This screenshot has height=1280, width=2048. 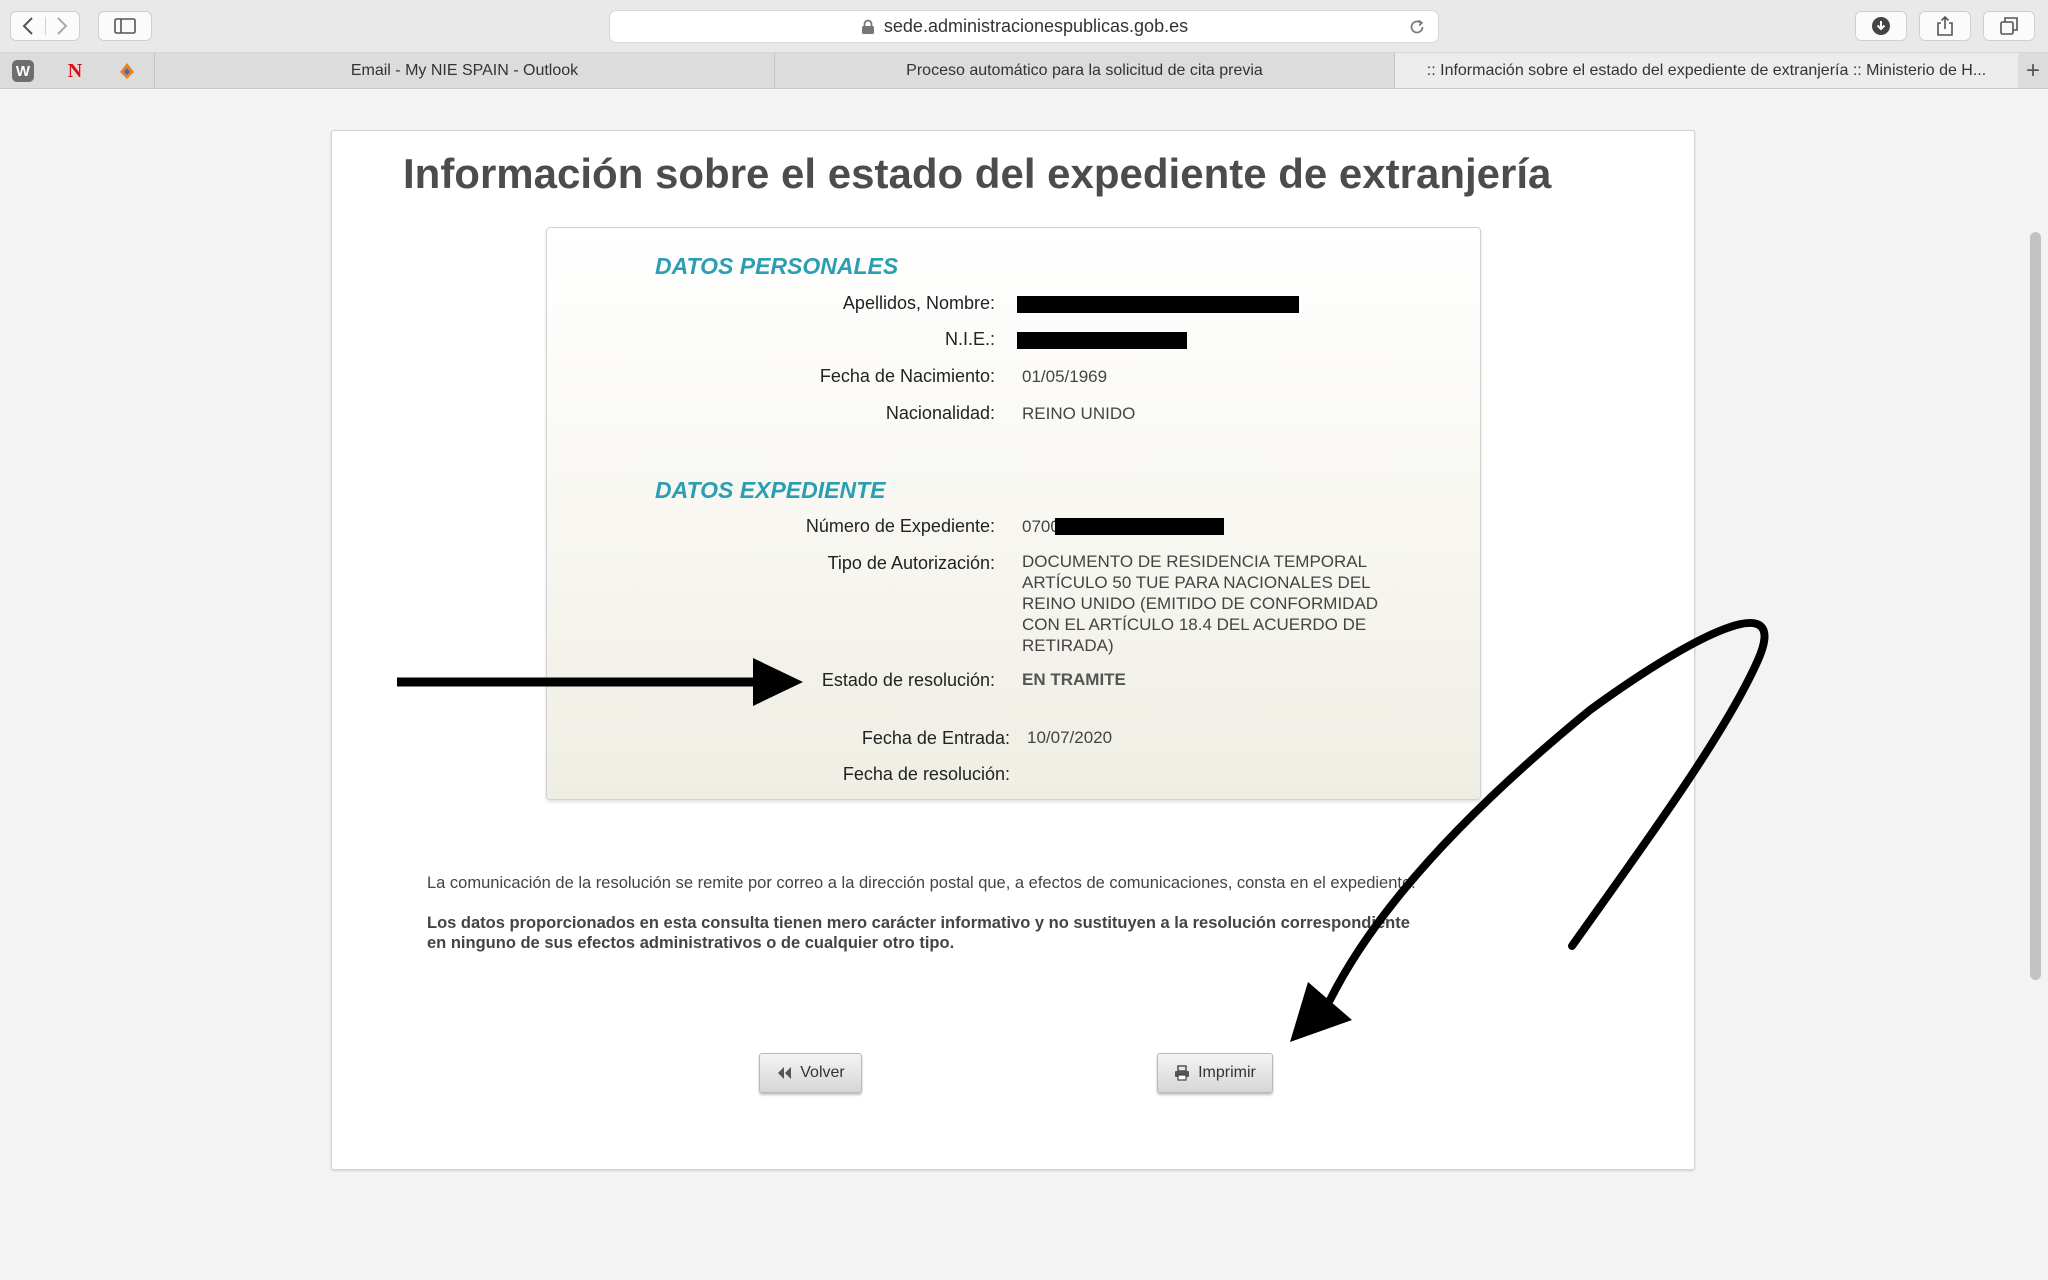 I want to click on page-scrollbar, so click(x=2035, y=606).